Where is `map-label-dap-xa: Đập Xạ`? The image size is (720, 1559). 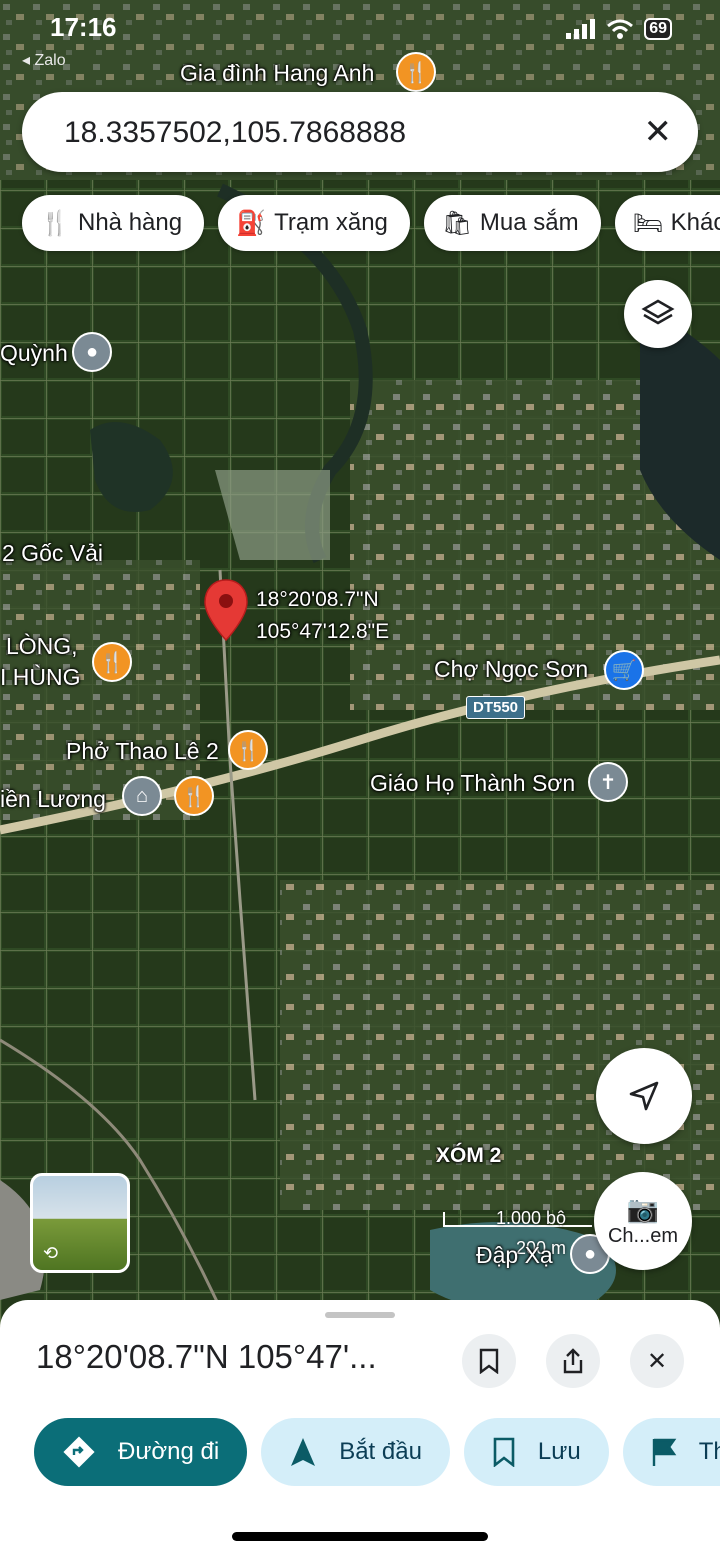
map-label-dap-xa: Đập Xạ is located at coordinates (514, 1255).